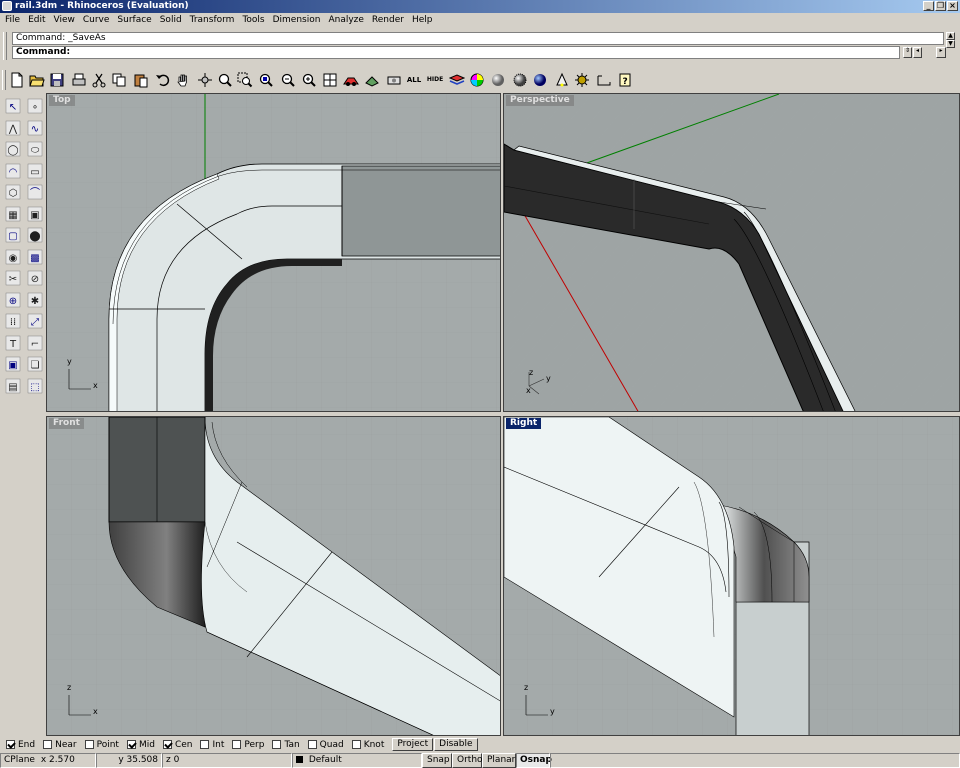 Image resolution: width=960 pixels, height=768 pixels. What do you see at coordinates (7, 6) in the screenshot?
I see `rhino-app-icon` at bounding box center [7, 6].